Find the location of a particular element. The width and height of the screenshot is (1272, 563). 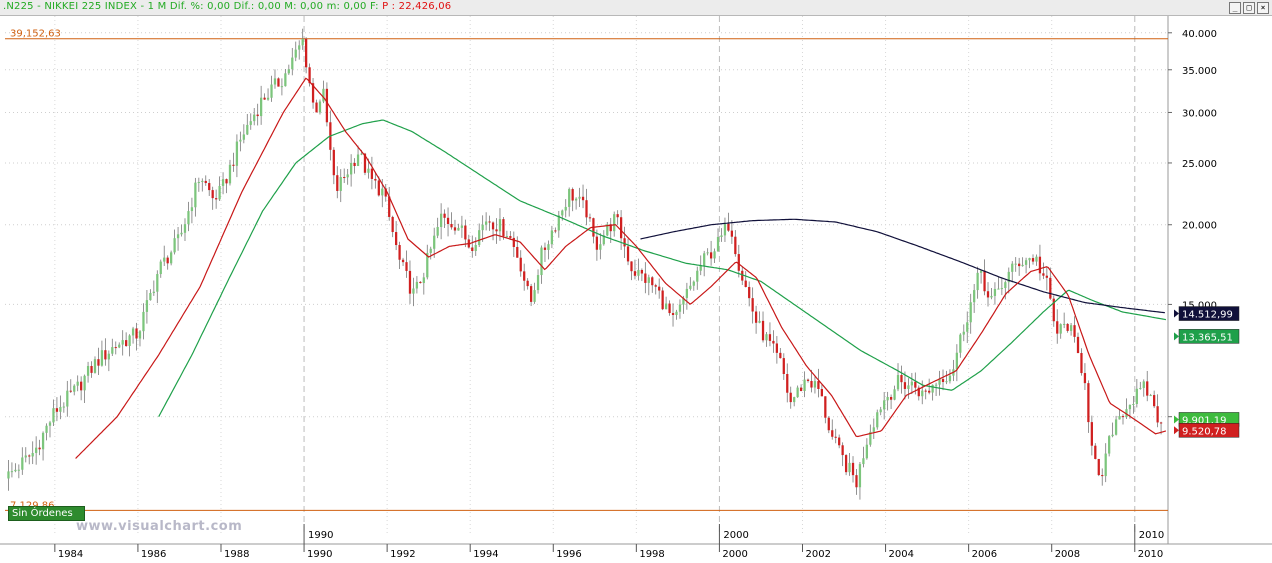

y-tick-label: 25.000 is located at coordinates (1199, 164).